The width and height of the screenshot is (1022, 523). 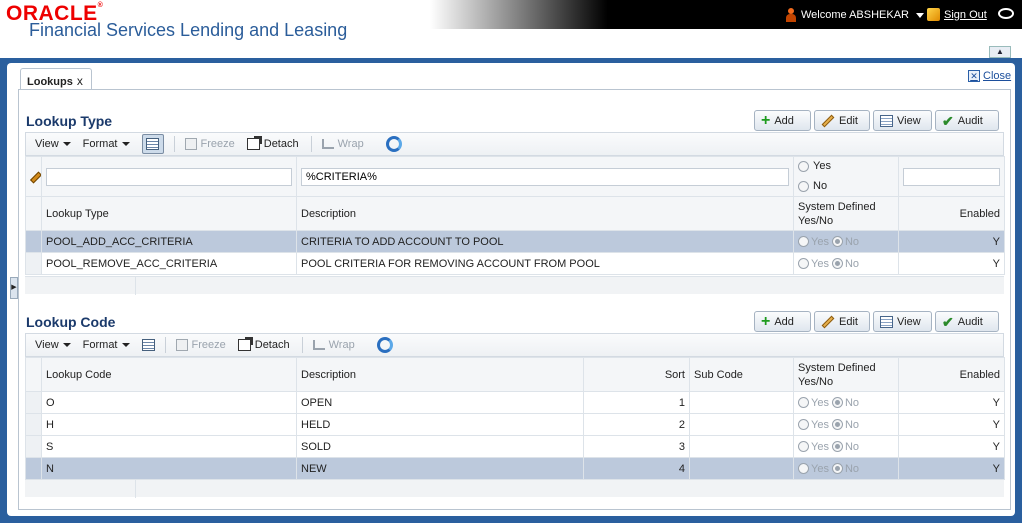 What do you see at coordinates (997, 76) in the screenshot?
I see `close-label: Close` at bounding box center [997, 76].